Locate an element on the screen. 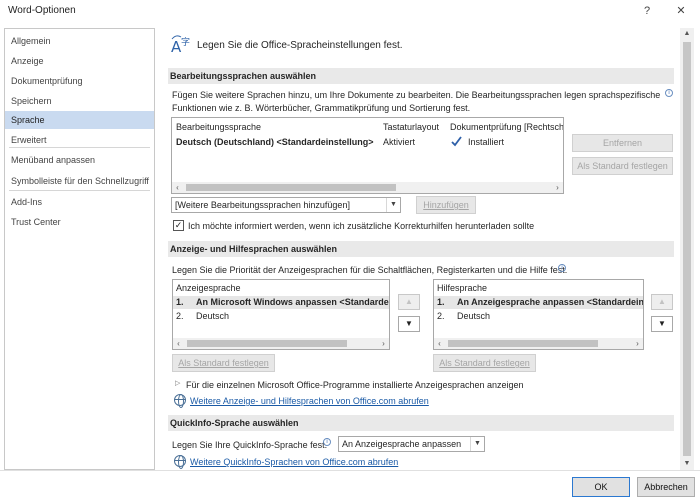 The width and height of the screenshot is (700, 503). quickinfo-combo-value: An Anzeigesprache anpassen is located at coordinates (402, 444).